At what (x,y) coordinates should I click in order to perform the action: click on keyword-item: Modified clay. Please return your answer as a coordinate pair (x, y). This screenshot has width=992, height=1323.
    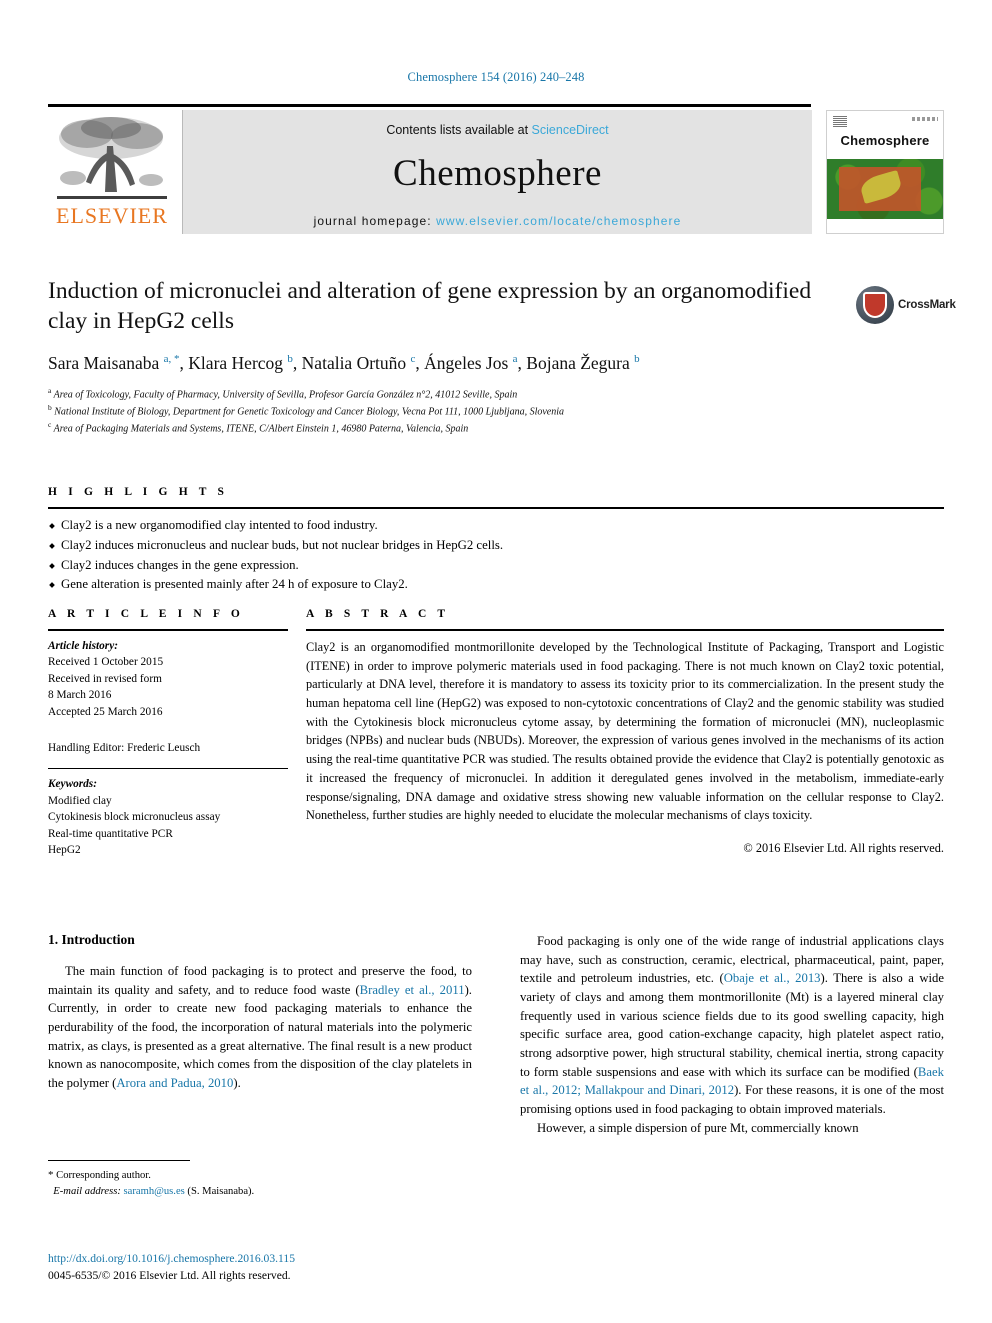
    Looking at the image, I should click on (80, 800).